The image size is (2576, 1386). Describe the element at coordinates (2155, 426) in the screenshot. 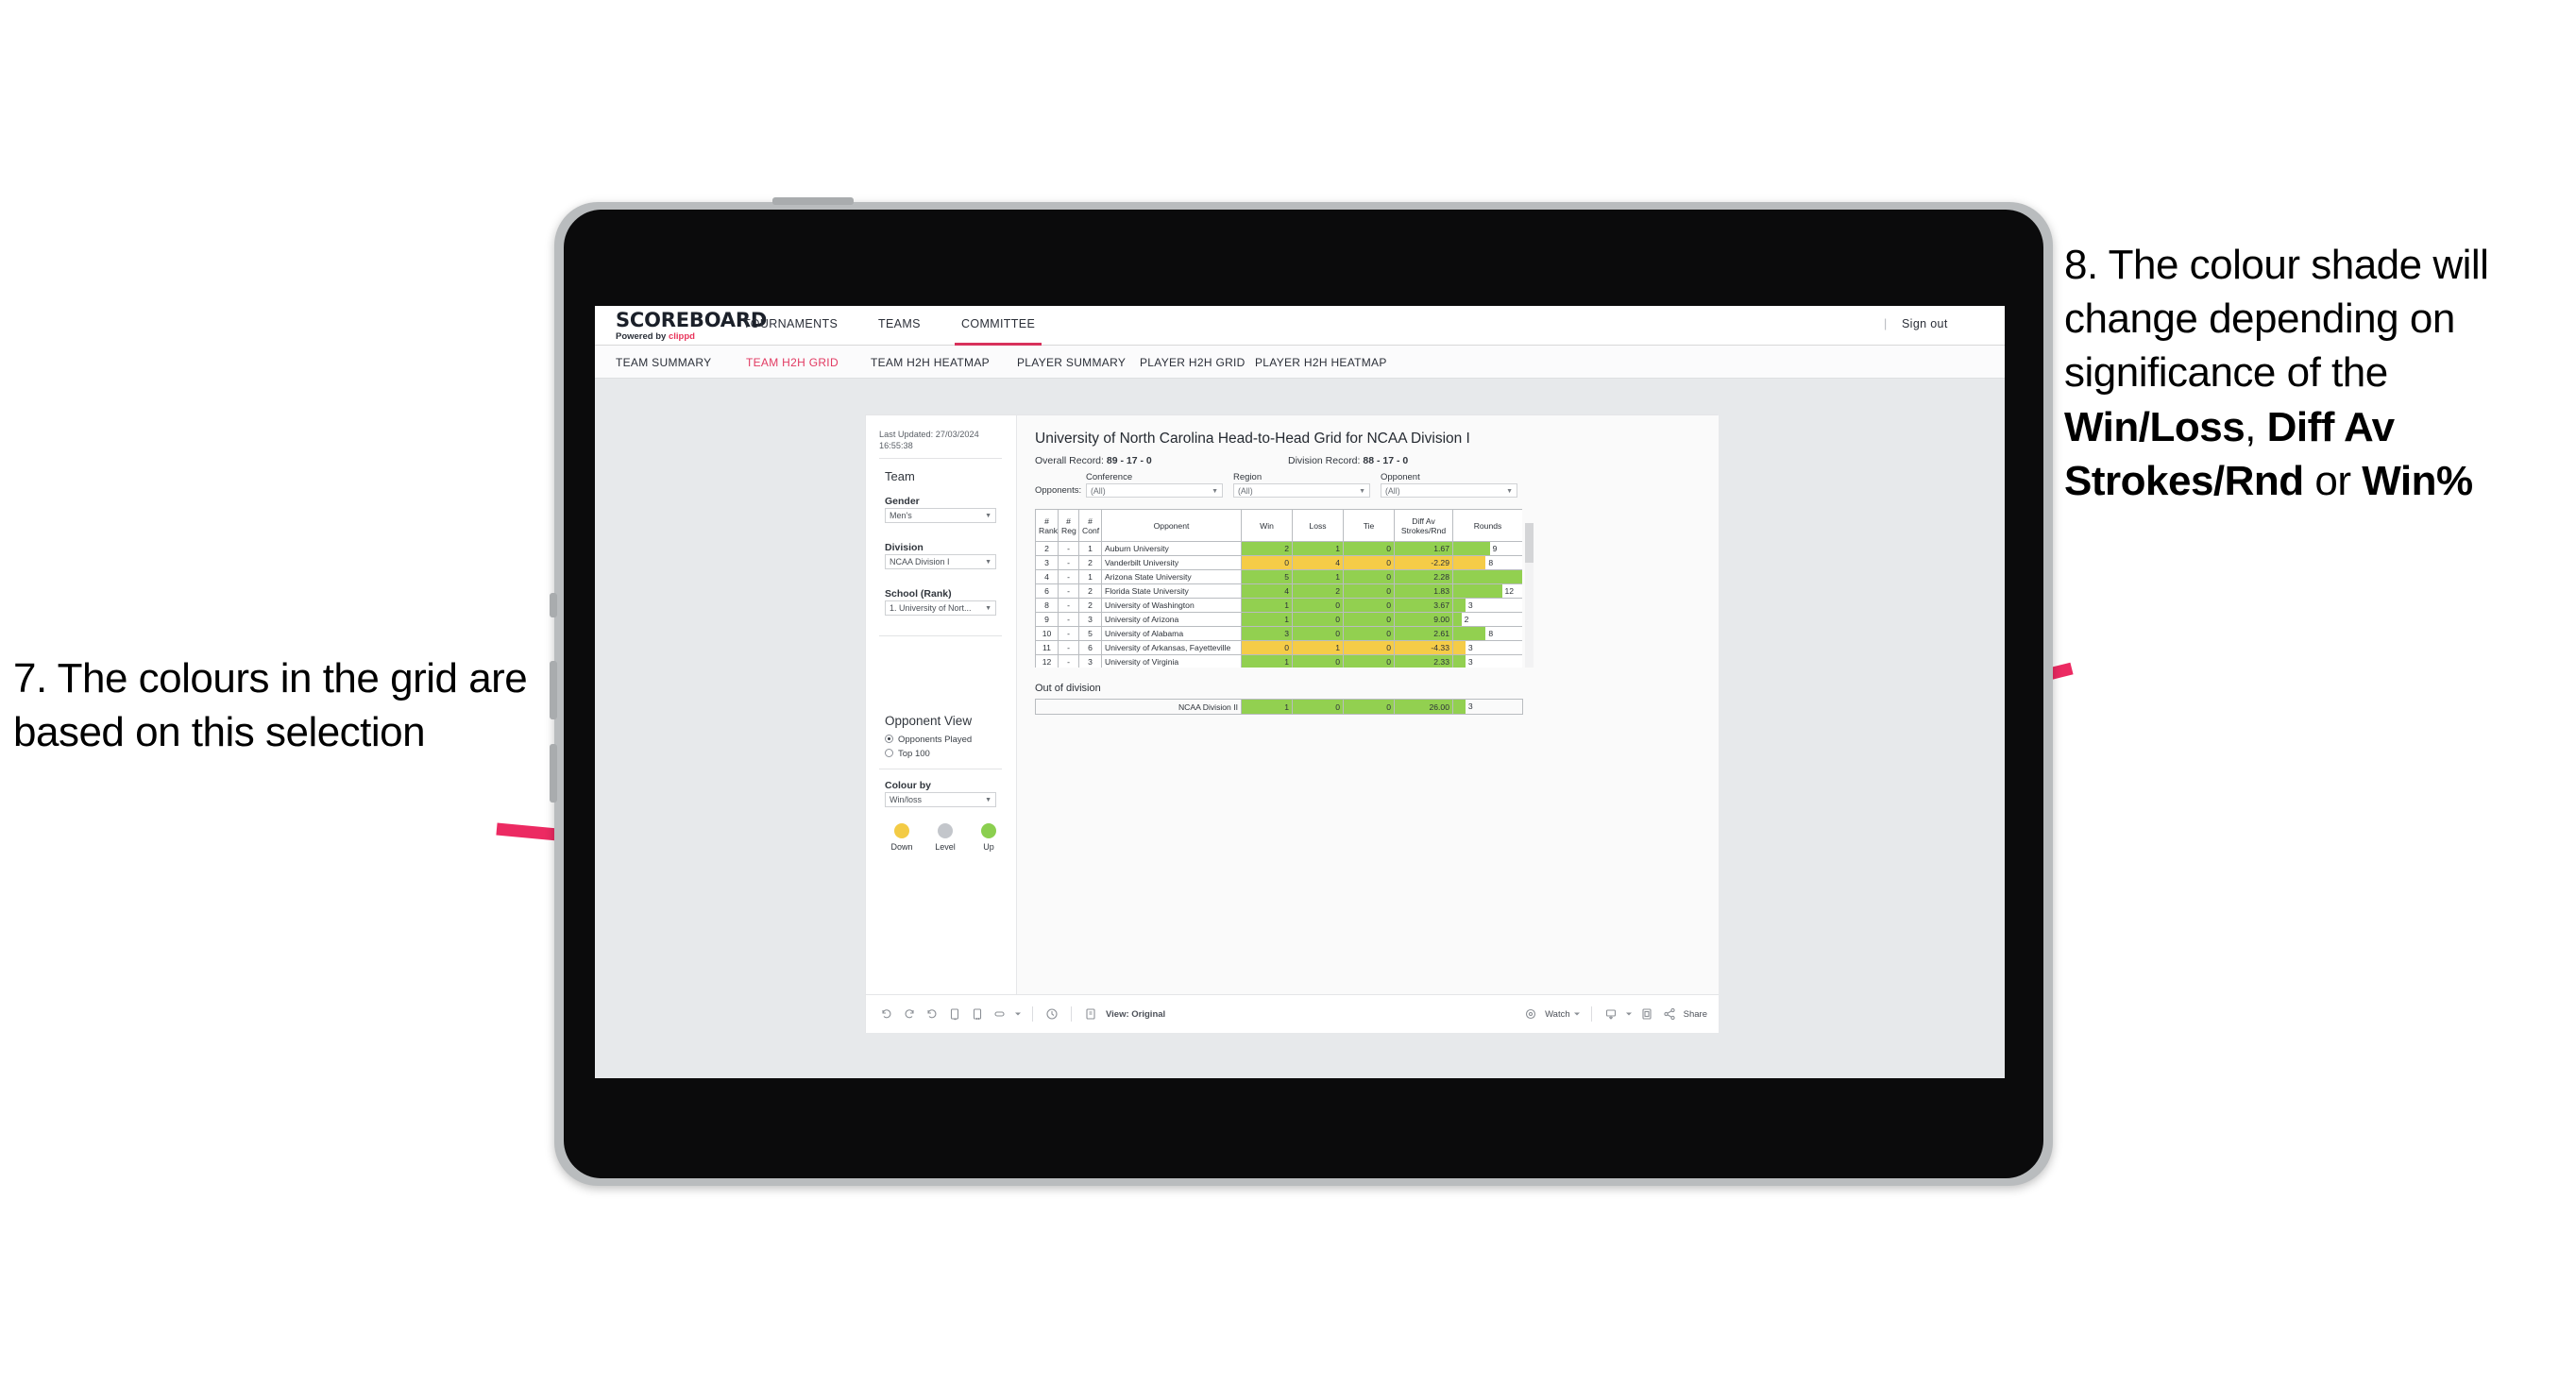

I see `annotation-right-bold-1: Win/Loss` at that location.